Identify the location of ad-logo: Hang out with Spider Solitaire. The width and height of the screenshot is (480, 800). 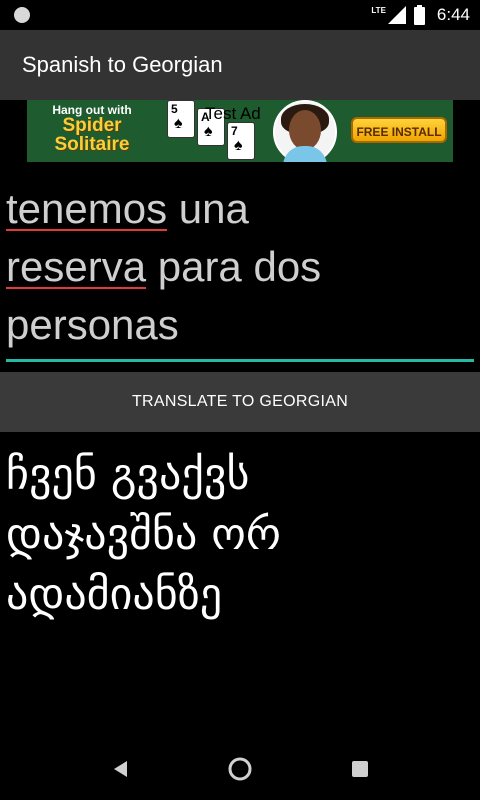
(92, 129).